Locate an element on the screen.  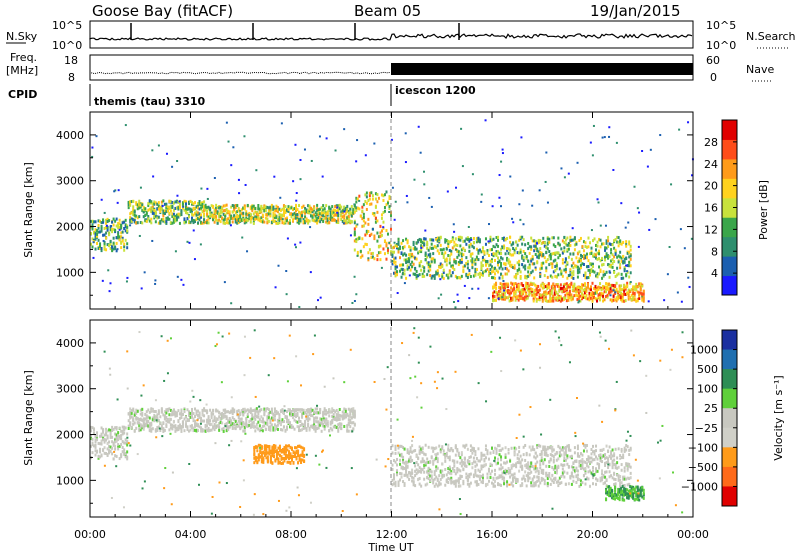
power-colorbar-tick-label: 4 is located at coordinates (714, 273).